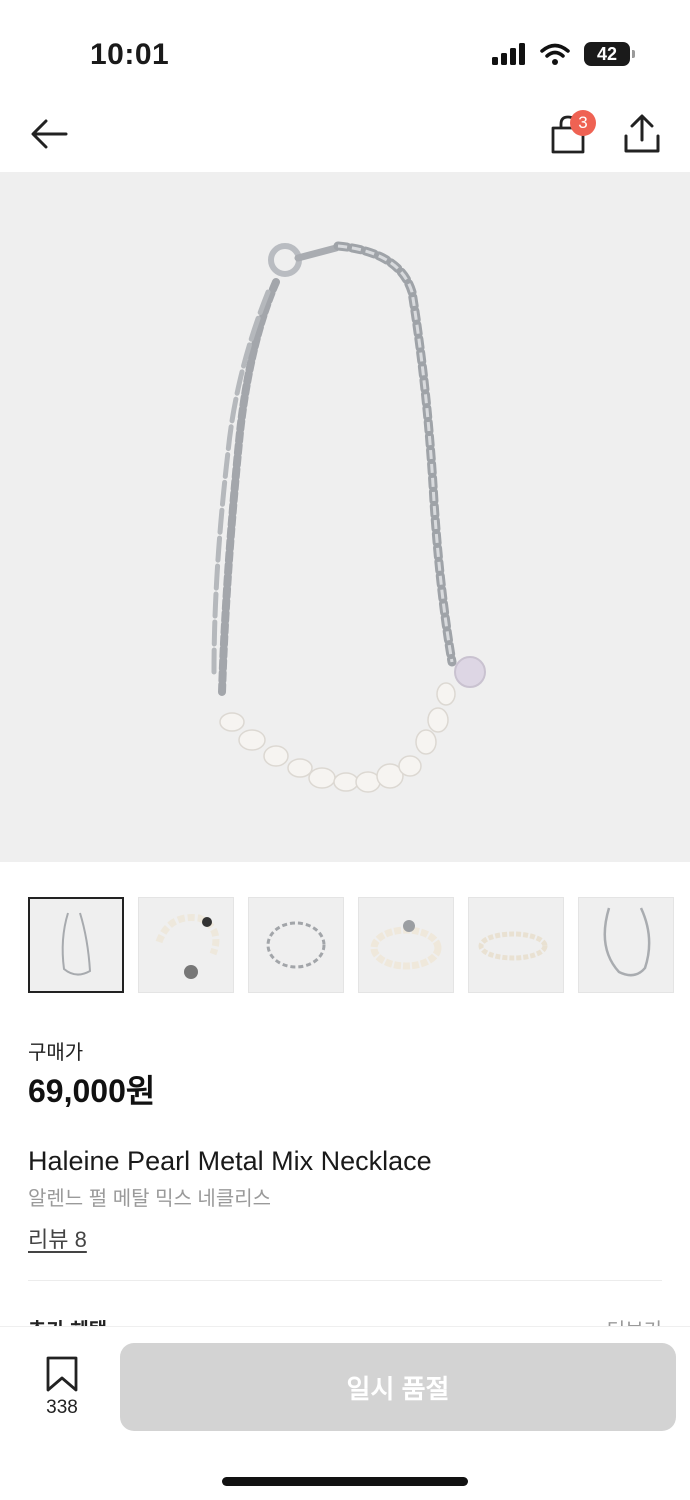  What do you see at coordinates (555, 54) in the screenshot?
I see `wifi-icon` at bounding box center [555, 54].